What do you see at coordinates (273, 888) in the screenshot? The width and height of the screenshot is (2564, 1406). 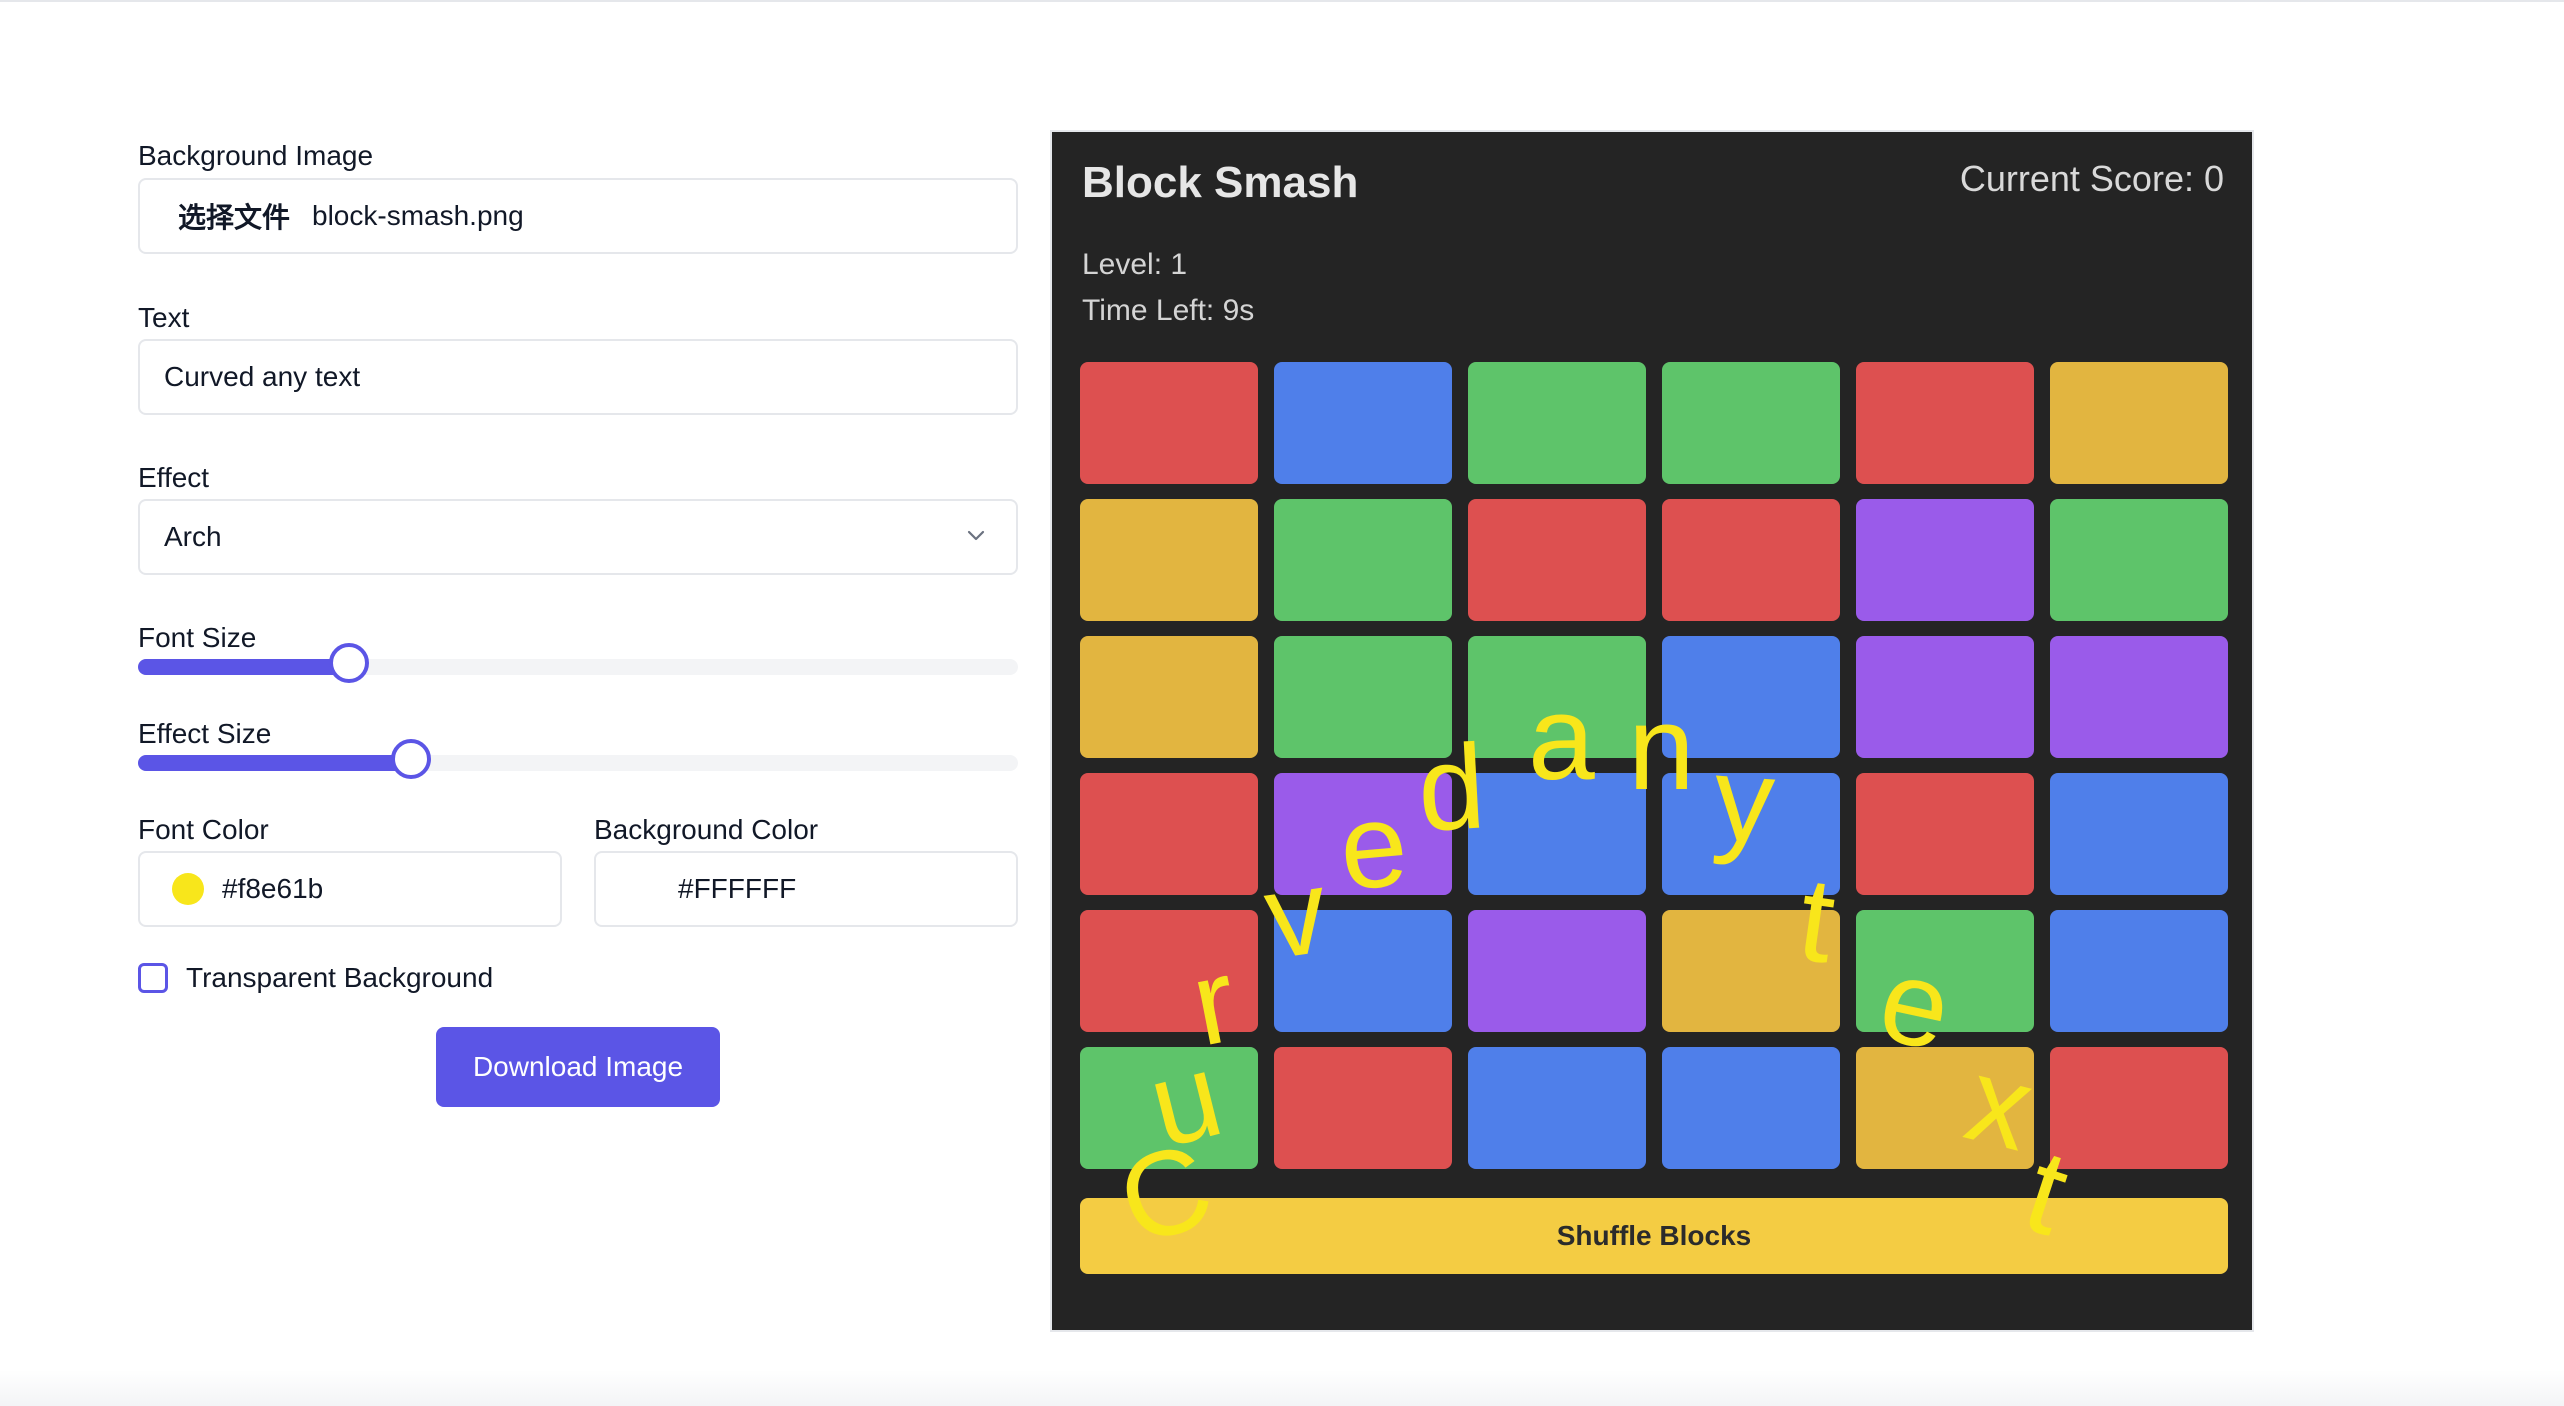 I see `font-color-value: #f8e61b` at bounding box center [273, 888].